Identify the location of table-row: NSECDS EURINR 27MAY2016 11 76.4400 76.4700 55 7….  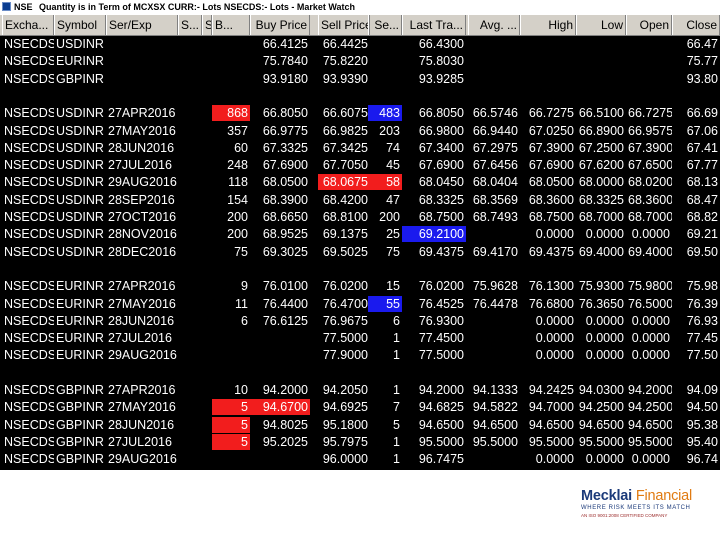
(360, 303).